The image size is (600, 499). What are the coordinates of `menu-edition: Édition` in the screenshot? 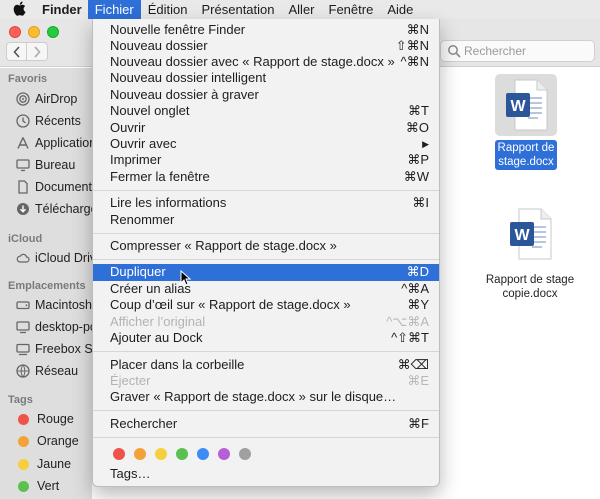 It's located at (168, 9).